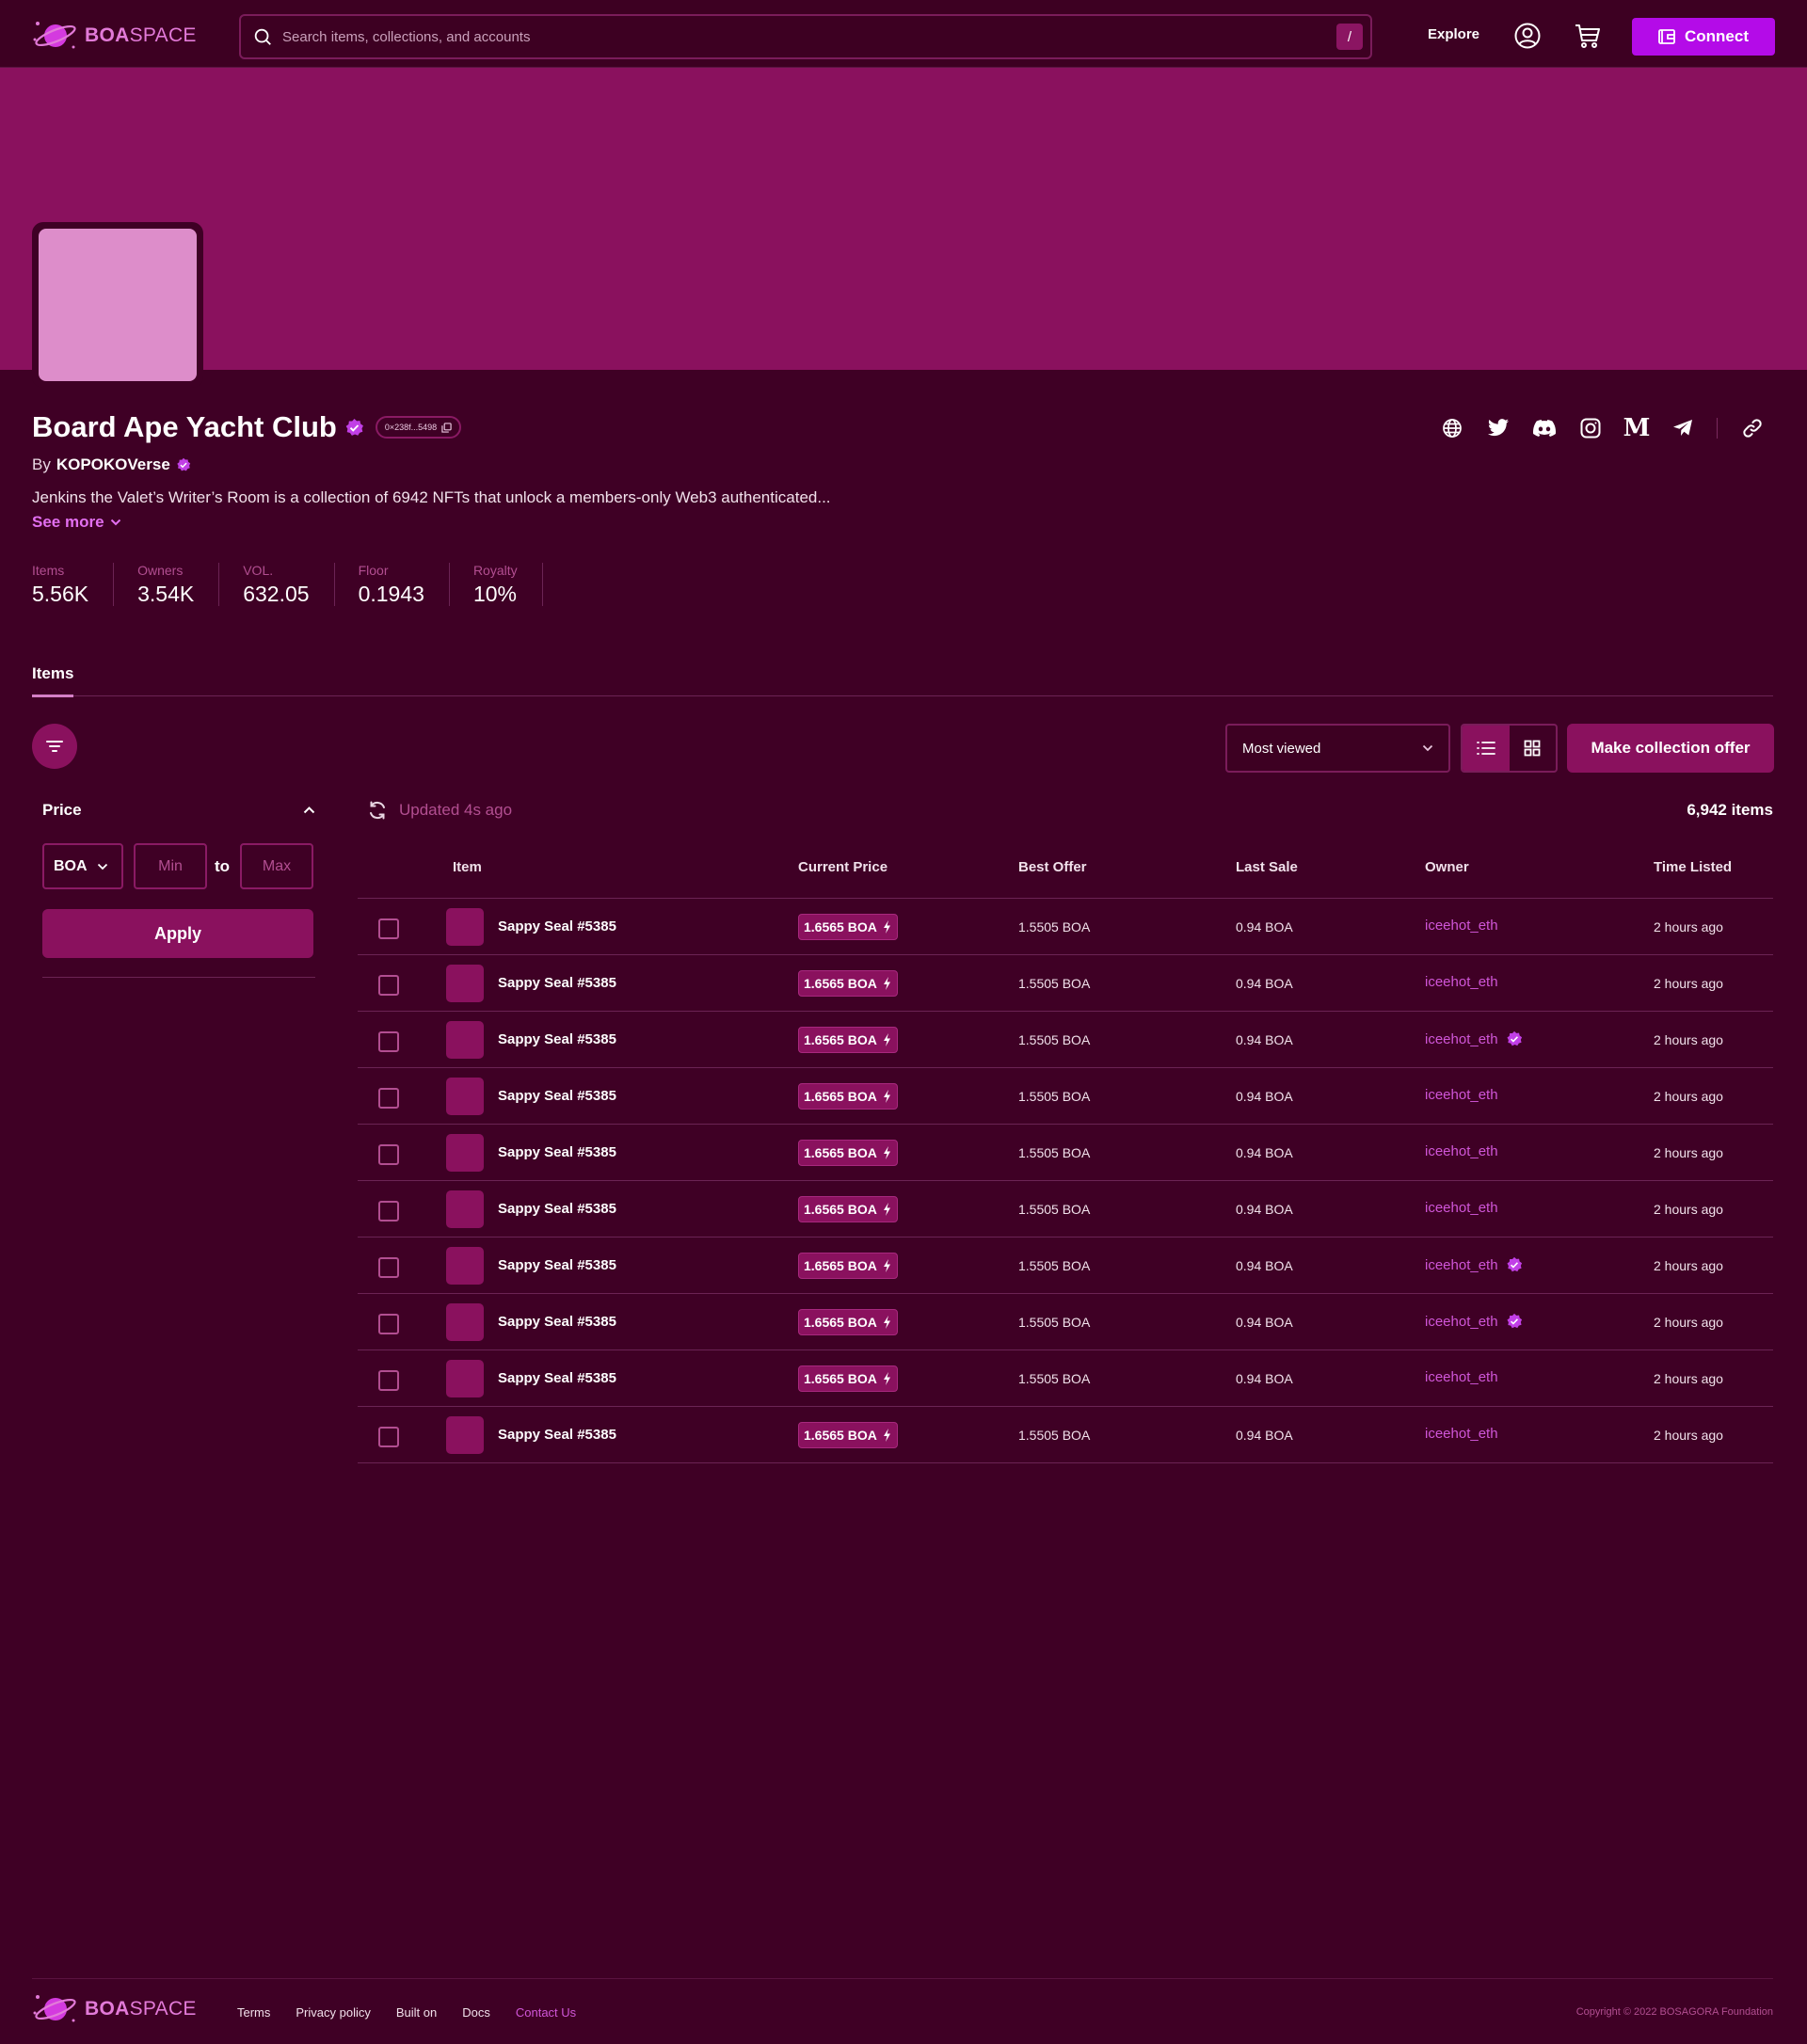 This screenshot has width=1807, height=2044. I want to click on footer-link-docs: Docs, so click(476, 2013).